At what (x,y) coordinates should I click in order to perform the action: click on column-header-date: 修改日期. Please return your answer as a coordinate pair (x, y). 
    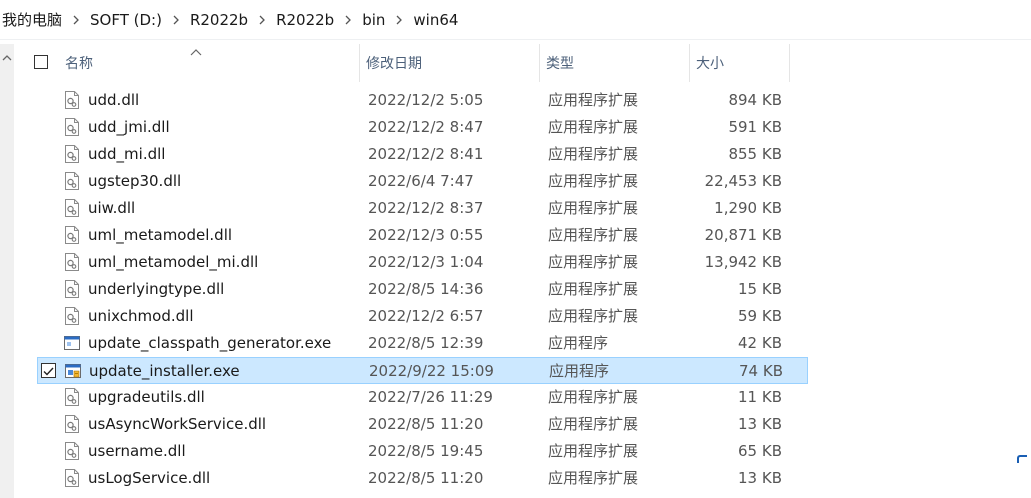
    Looking at the image, I should click on (450, 63).